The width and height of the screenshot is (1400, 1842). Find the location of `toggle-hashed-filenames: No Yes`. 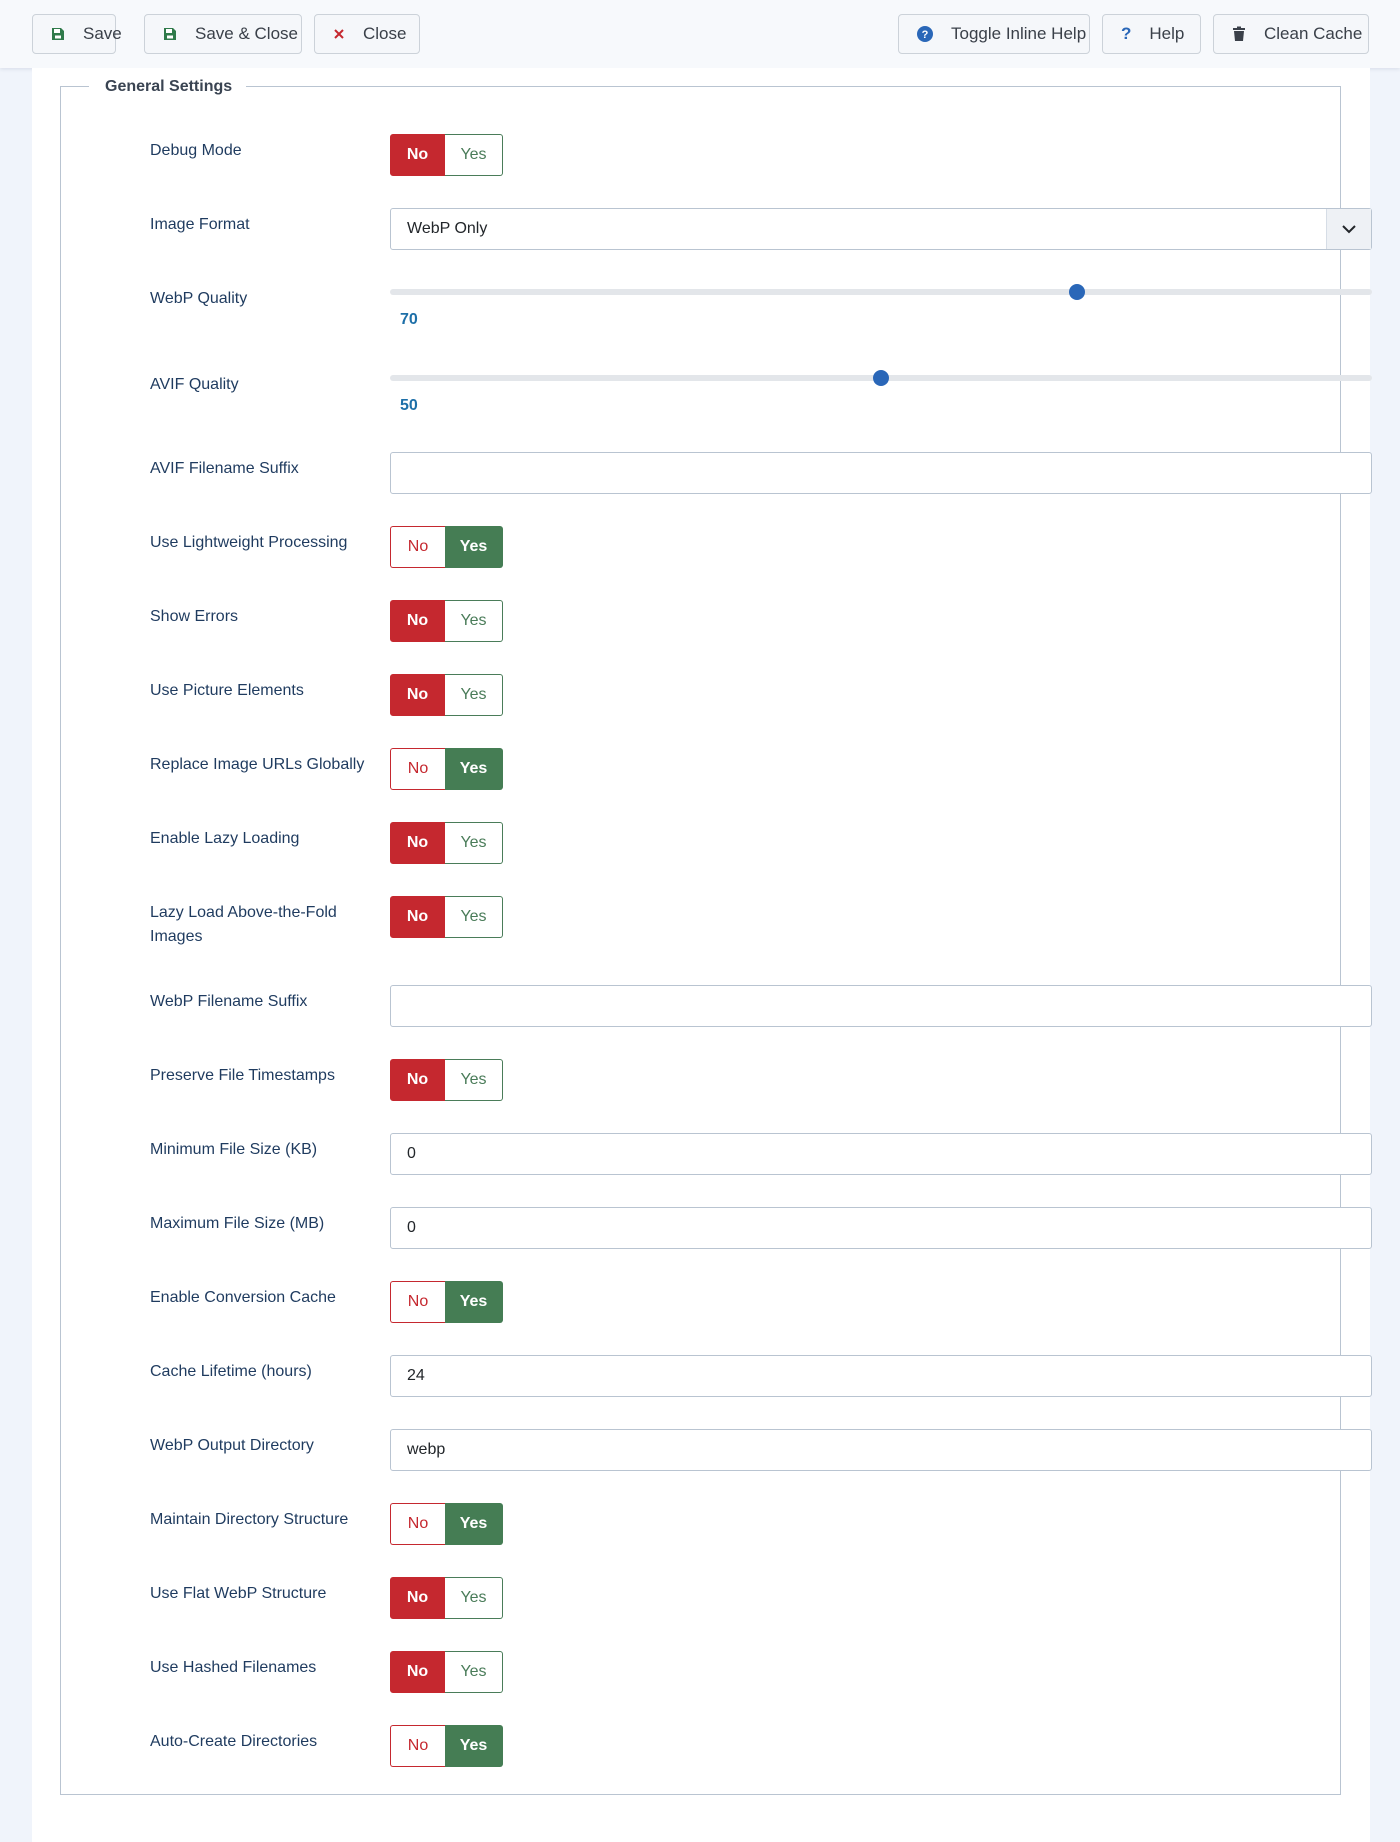

toggle-hashed-filenames: No Yes is located at coordinates (446, 1672).